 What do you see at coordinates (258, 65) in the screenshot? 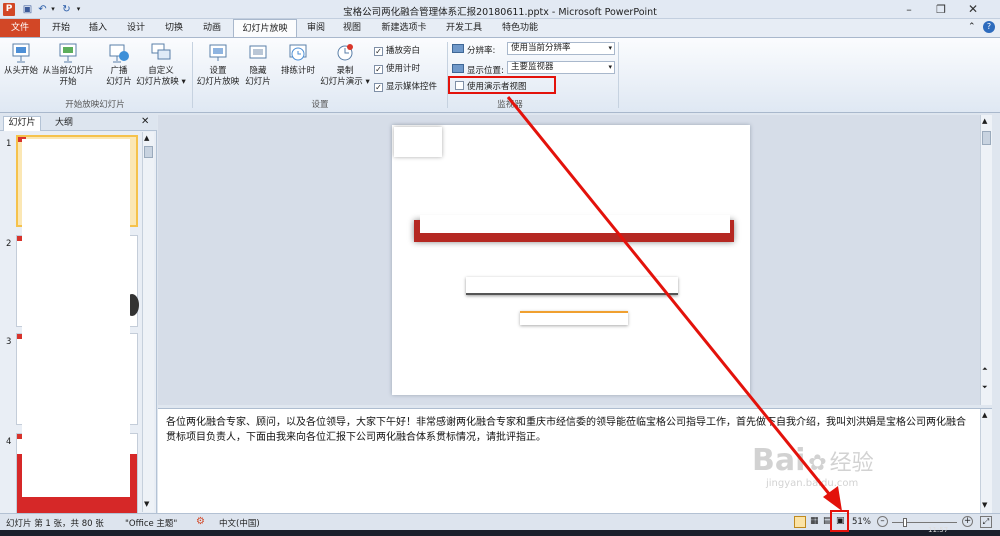
I see `hide-slide-button: 隐藏 幻灯片` at bounding box center [258, 65].